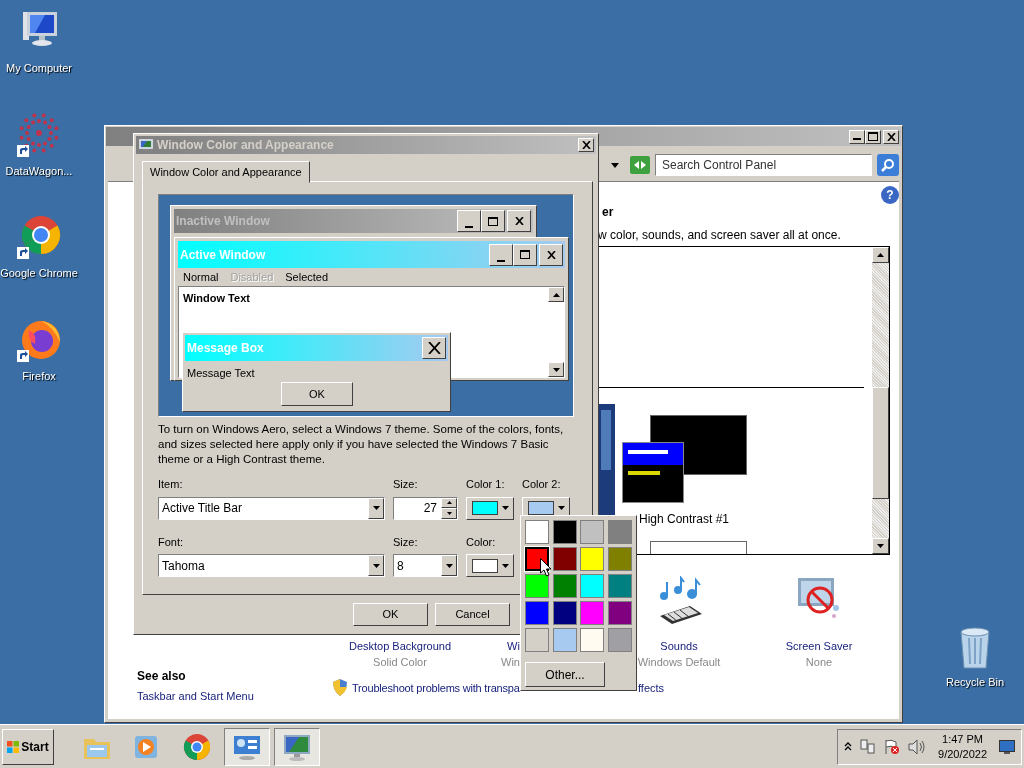  Describe the element at coordinates (892, 746) in the screenshot. I see `flag-icon` at that location.